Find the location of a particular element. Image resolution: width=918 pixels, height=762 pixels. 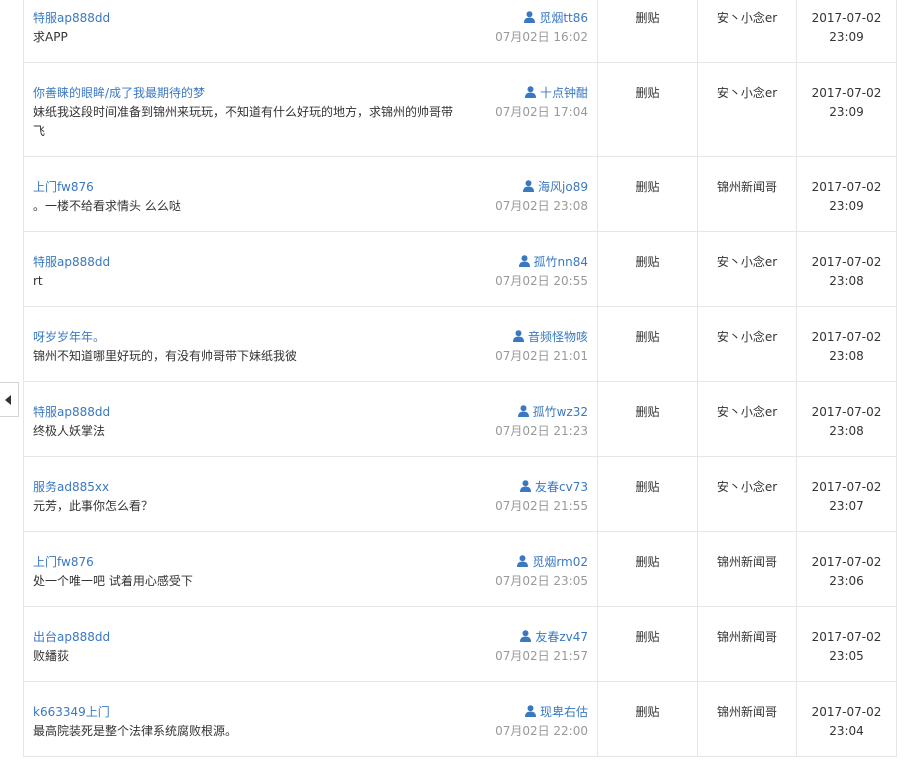

caret-left-icon is located at coordinates (8, 400).